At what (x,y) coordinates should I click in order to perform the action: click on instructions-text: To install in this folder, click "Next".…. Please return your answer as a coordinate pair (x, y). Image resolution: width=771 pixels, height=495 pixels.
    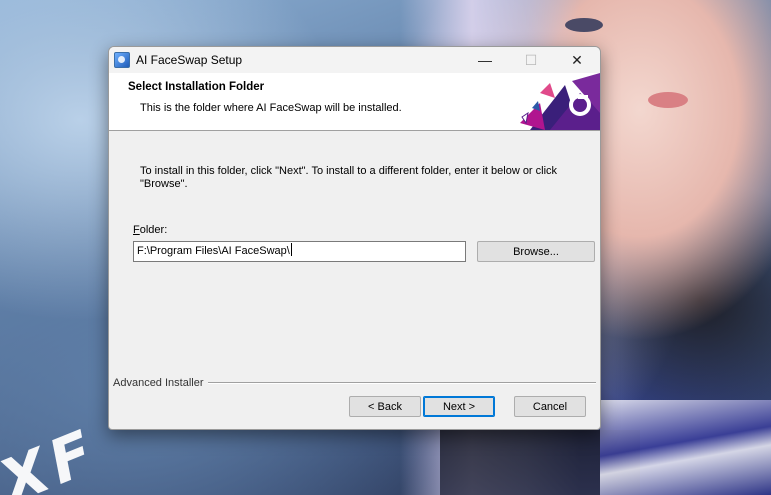
    Looking at the image, I should click on (349, 177).